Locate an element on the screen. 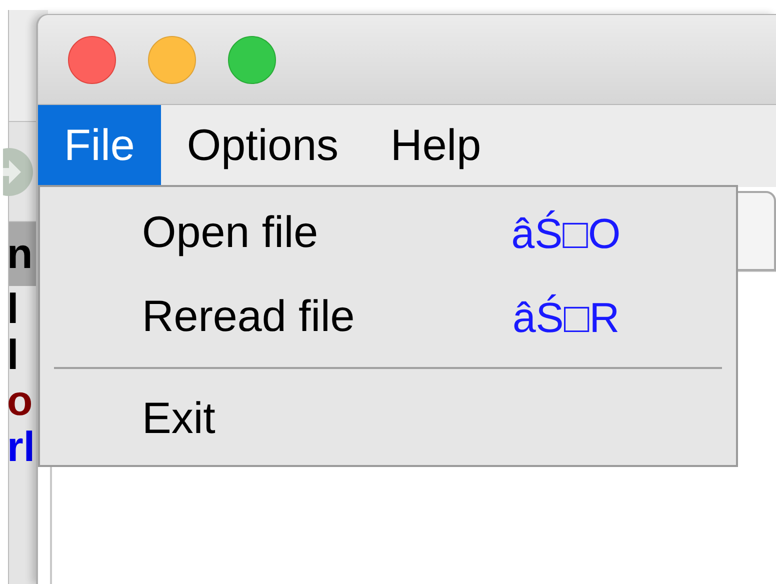 This screenshot has width=776, height=584. menu-item: Open file âŚ□O is located at coordinates (388, 233).